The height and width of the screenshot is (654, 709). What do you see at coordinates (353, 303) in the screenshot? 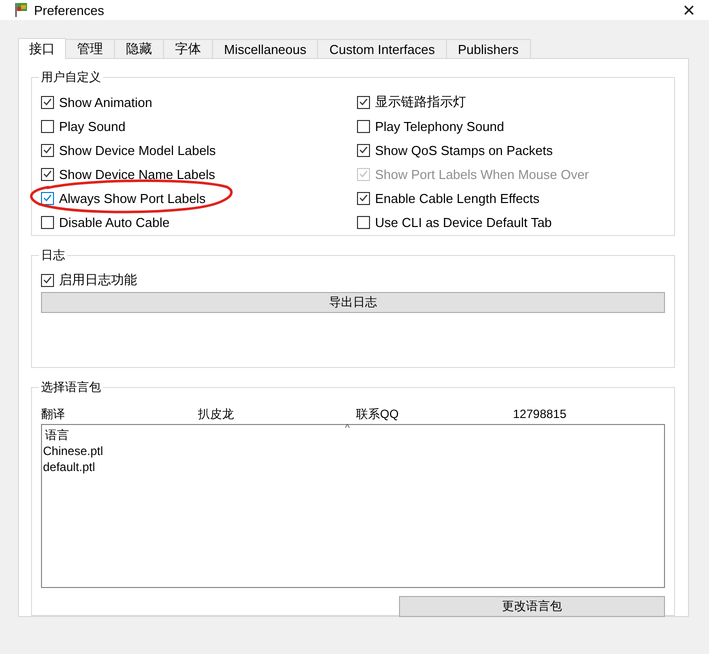
I see `export-log-button: 导出日志` at bounding box center [353, 303].